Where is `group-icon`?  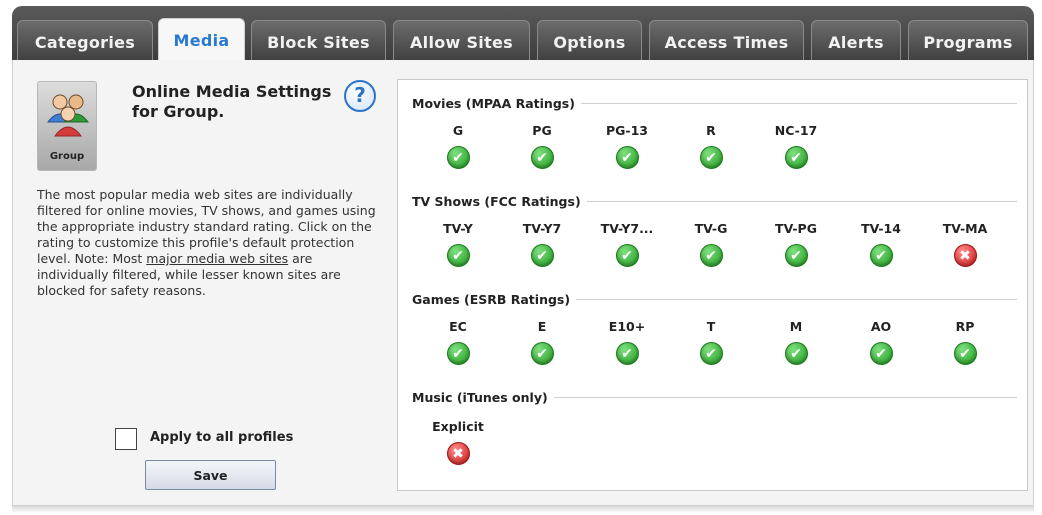 group-icon is located at coordinates (68, 115).